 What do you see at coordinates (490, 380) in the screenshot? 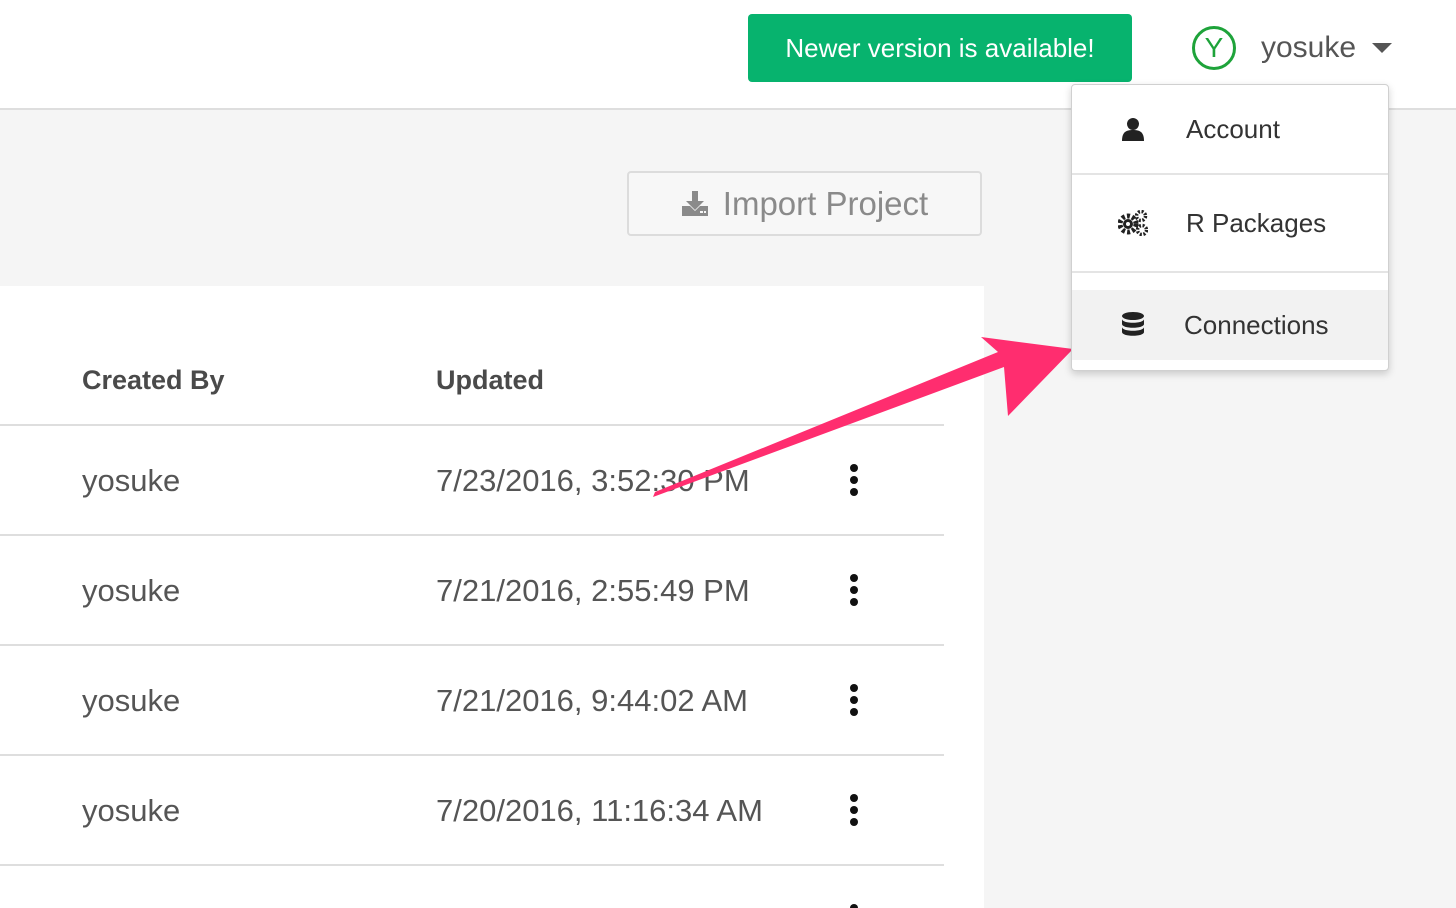
I see `column-header-updated: Updated` at bounding box center [490, 380].